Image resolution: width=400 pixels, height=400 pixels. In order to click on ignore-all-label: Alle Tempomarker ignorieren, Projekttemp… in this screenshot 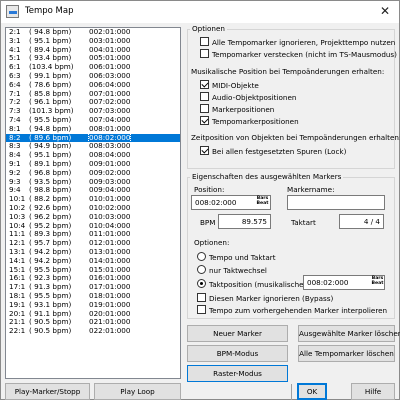, I will do `click(304, 42)`.